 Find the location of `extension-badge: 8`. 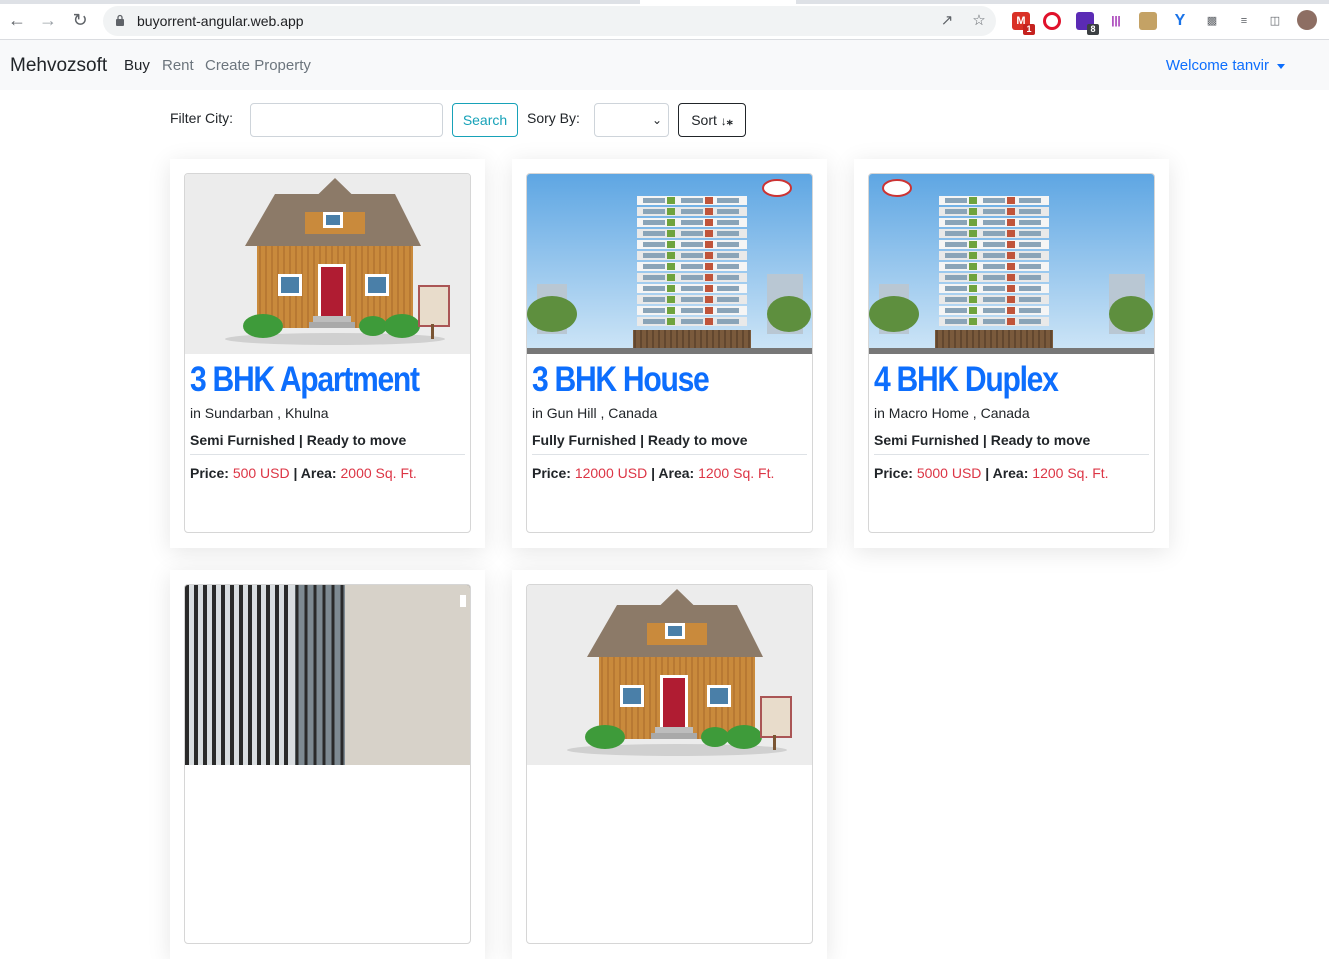

extension-badge: 8 is located at coordinates (1093, 29).